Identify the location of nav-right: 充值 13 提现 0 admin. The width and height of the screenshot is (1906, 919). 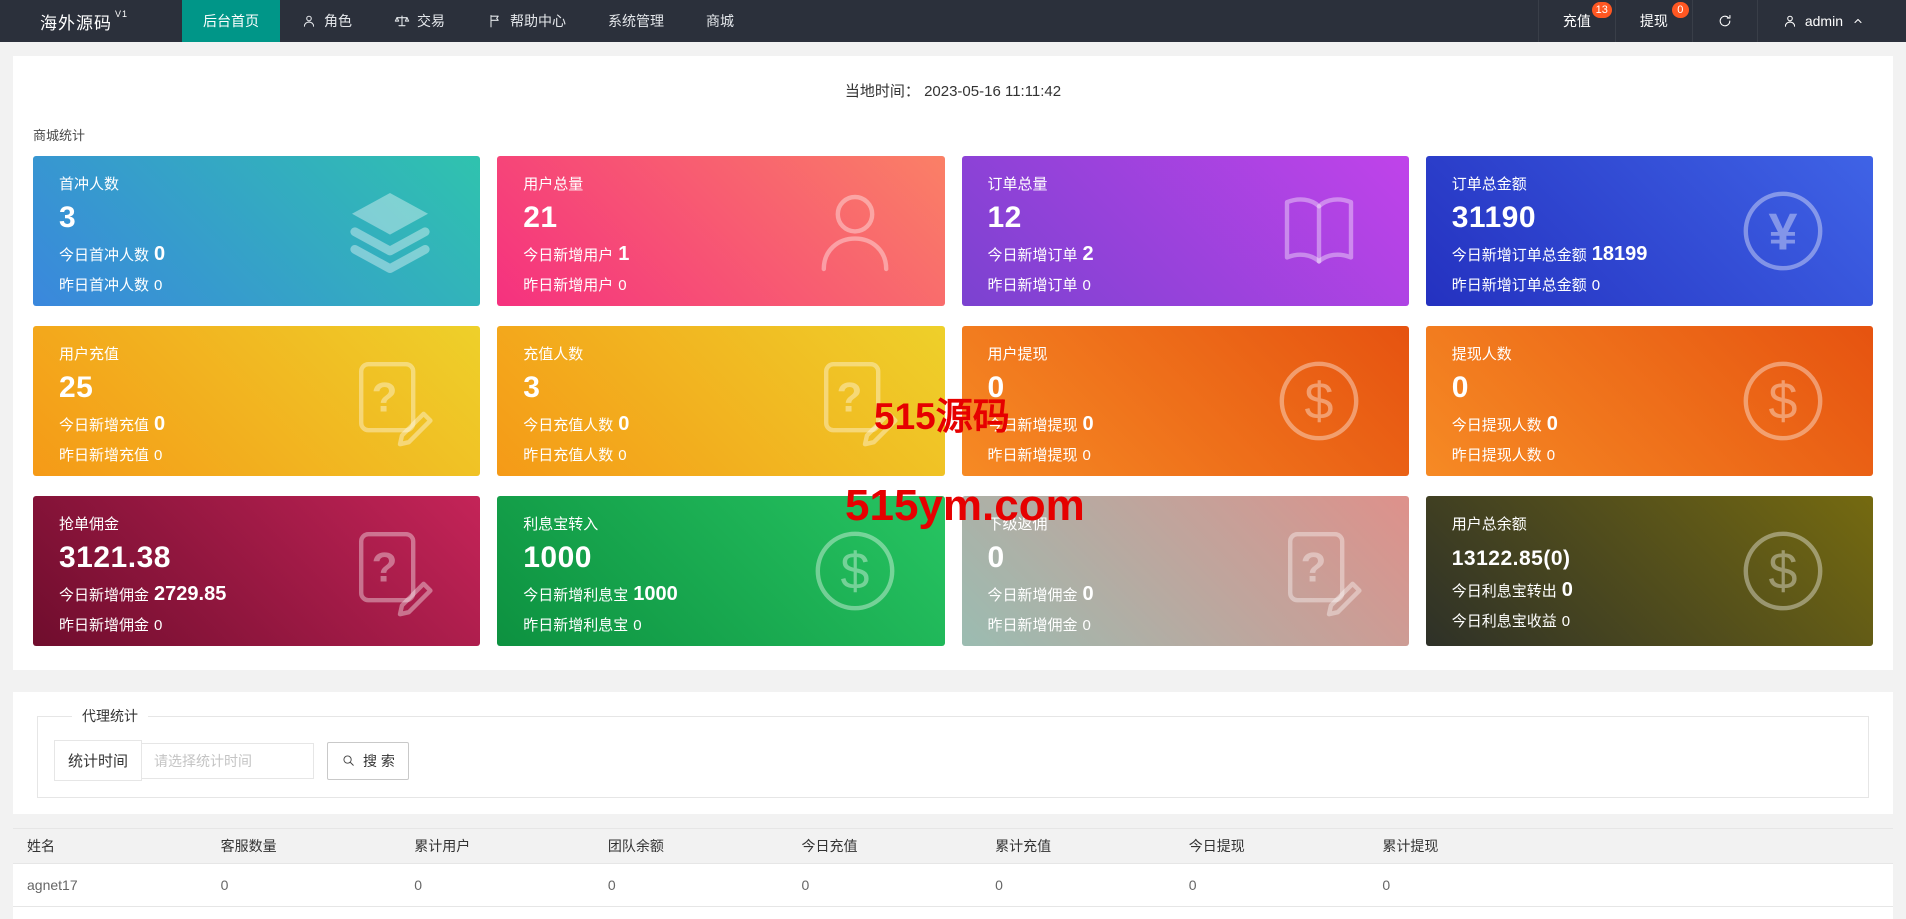
(1721, 21).